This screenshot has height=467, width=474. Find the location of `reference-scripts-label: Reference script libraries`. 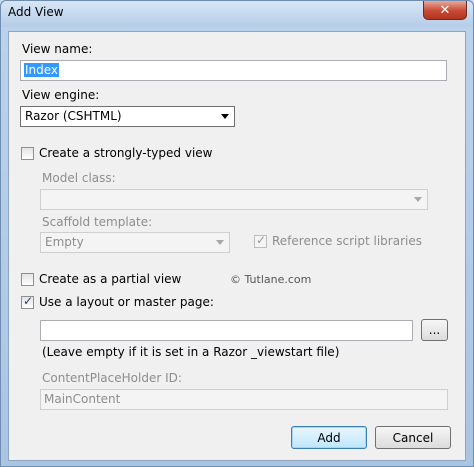

reference-scripts-label: Reference script libraries is located at coordinates (347, 241).